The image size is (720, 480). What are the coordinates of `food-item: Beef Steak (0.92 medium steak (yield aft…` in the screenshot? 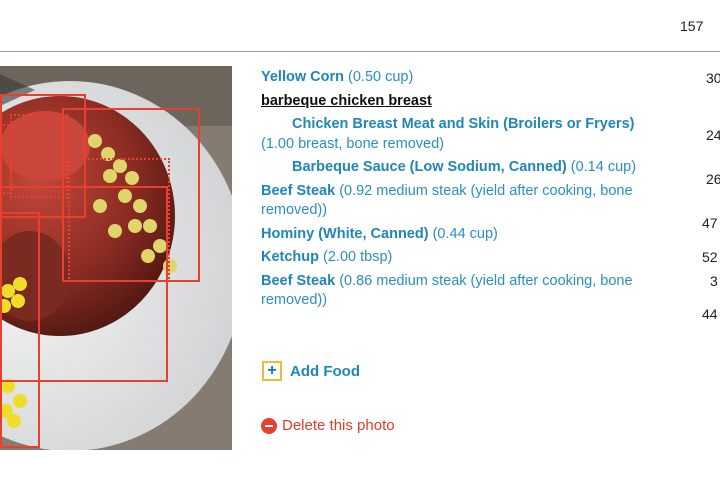 It's located at (461, 201).